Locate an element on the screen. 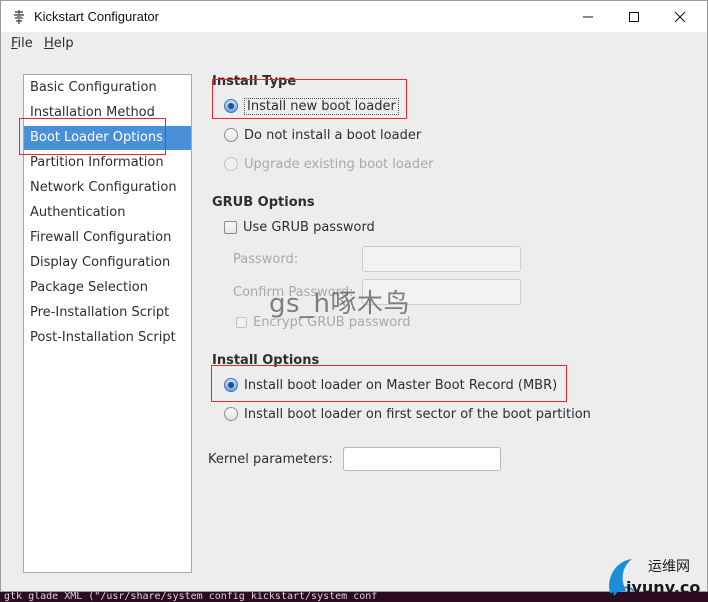 The image size is (708, 602). menu-help-mnemonic: H is located at coordinates (49, 43).